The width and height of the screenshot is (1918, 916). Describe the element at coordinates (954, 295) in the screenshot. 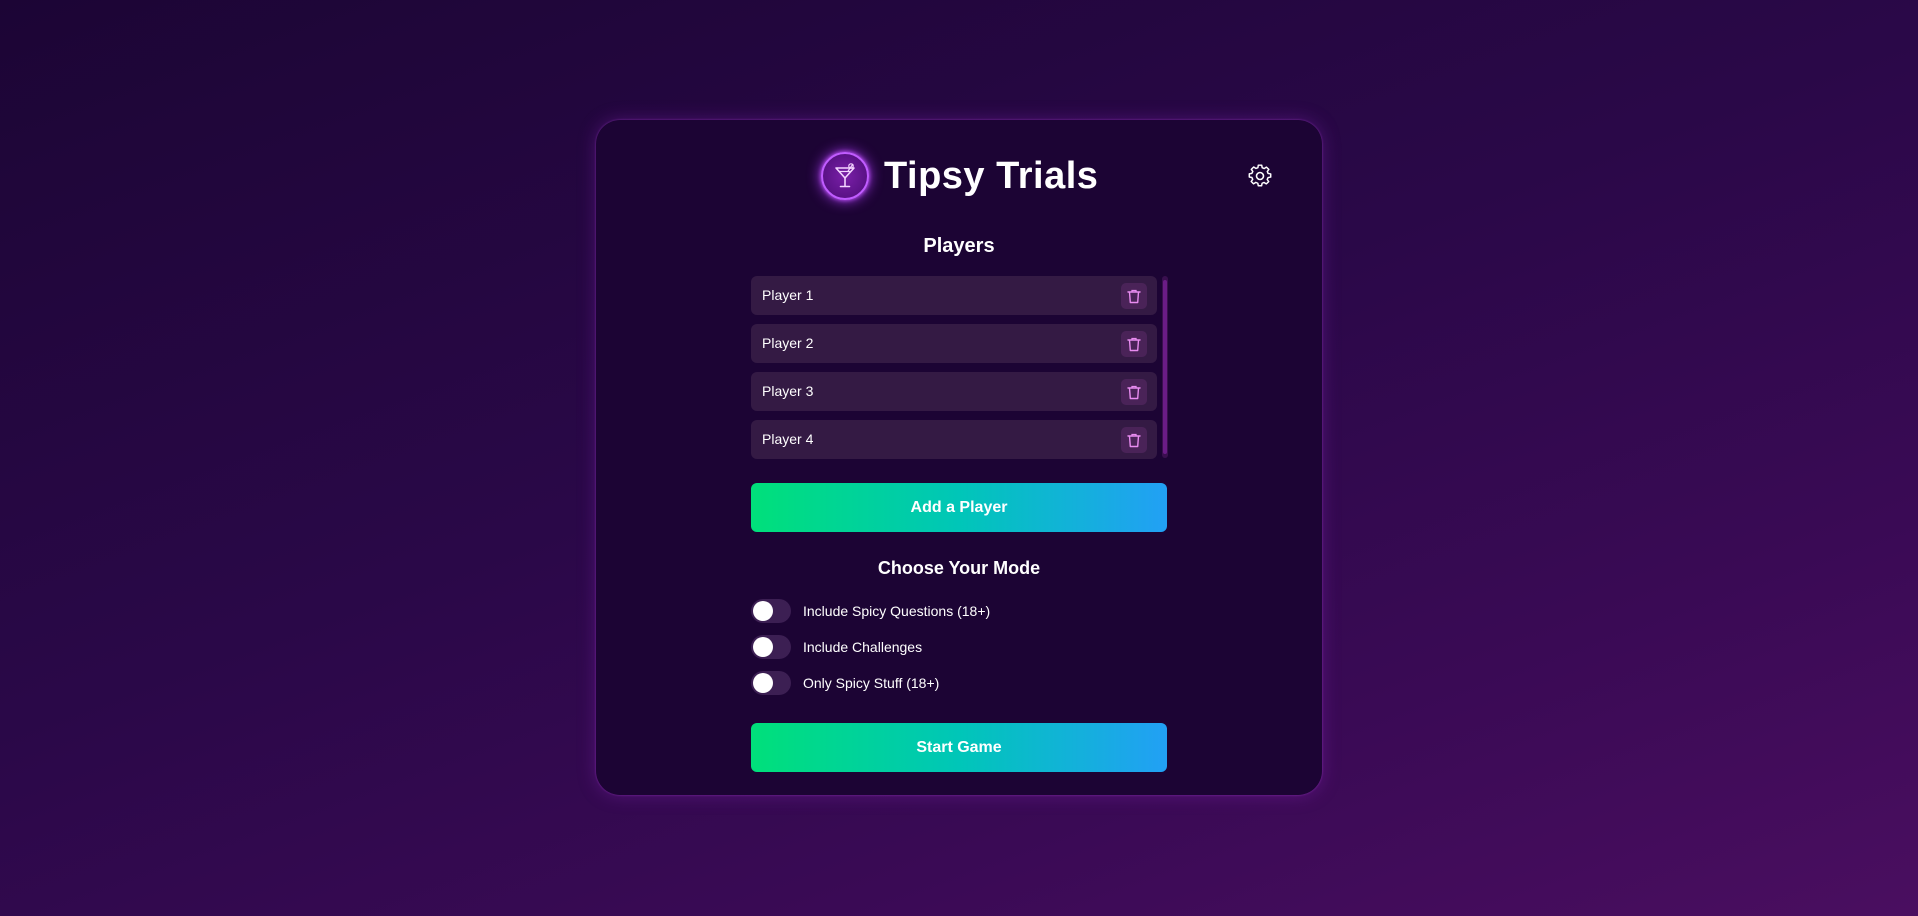

I see `player-row: Player 1` at that location.